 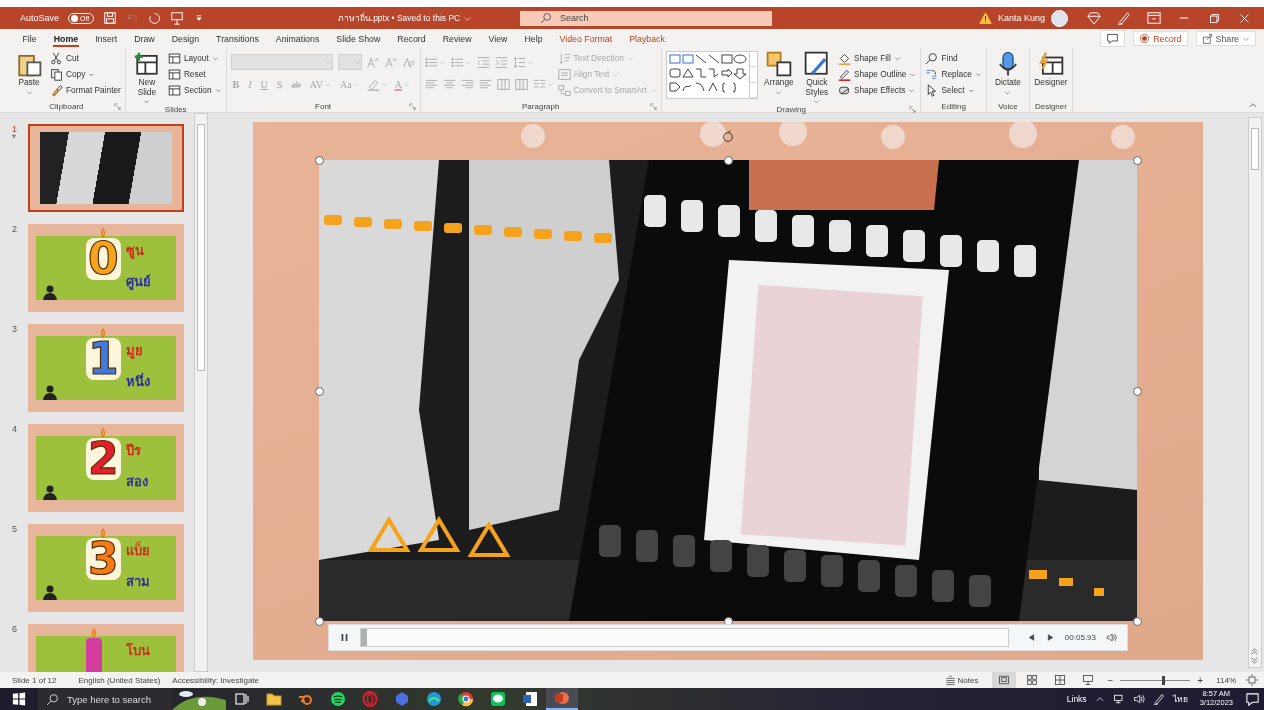 What do you see at coordinates (1214, 18) in the screenshot?
I see `restore-icon` at bounding box center [1214, 18].